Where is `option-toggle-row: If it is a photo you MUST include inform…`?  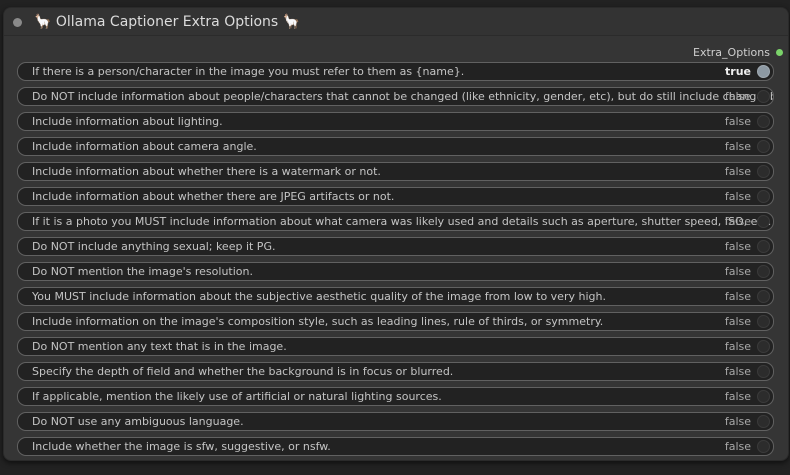 option-toggle-row: If it is a photo you MUST include inform… is located at coordinates (395, 221).